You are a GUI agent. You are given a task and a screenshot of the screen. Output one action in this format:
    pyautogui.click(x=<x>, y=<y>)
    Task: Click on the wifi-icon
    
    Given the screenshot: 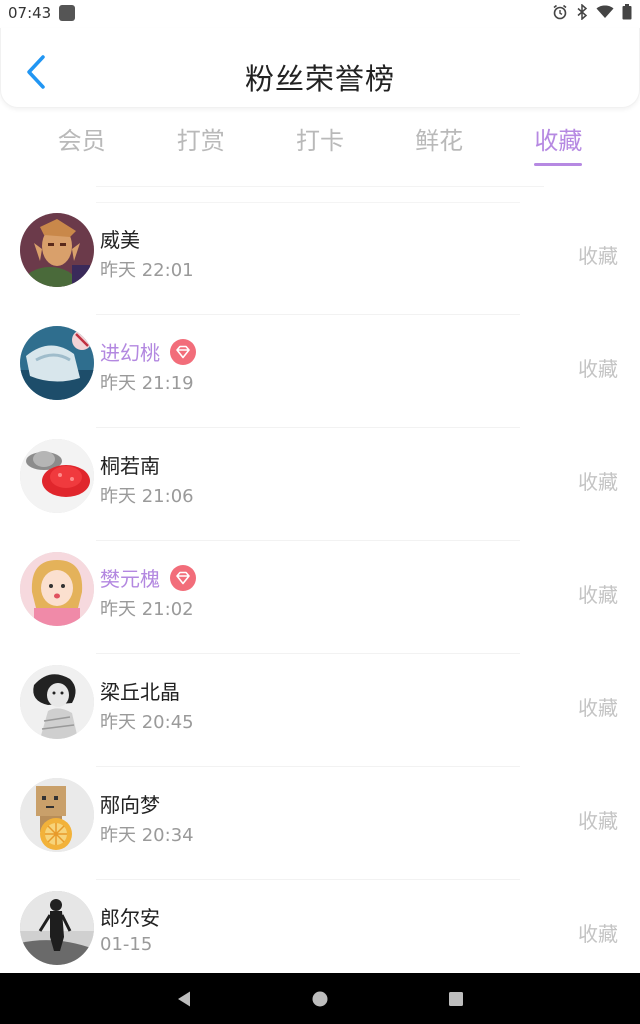 What is the action you would take?
    pyautogui.click(x=605, y=11)
    